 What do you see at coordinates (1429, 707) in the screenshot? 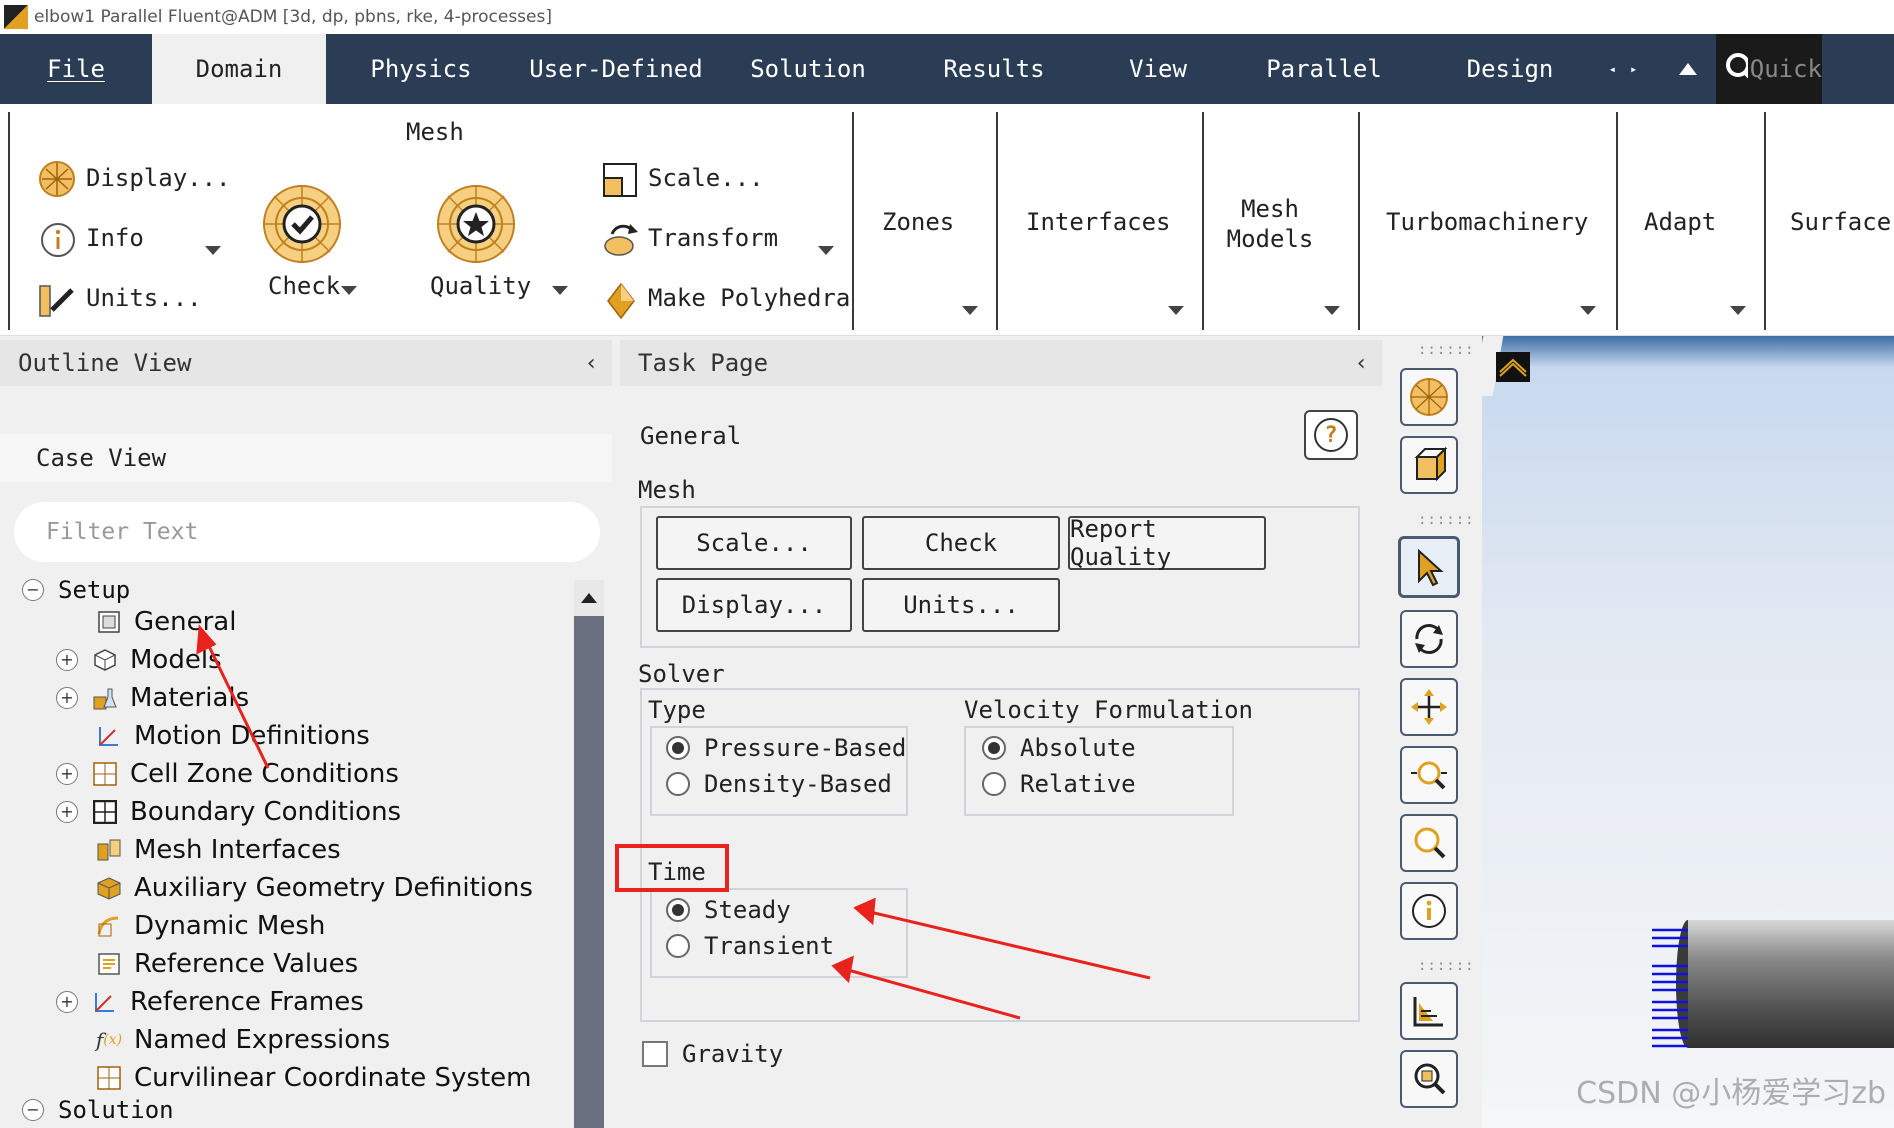
I see `pan-toolbar-button` at bounding box center [1429, 707].